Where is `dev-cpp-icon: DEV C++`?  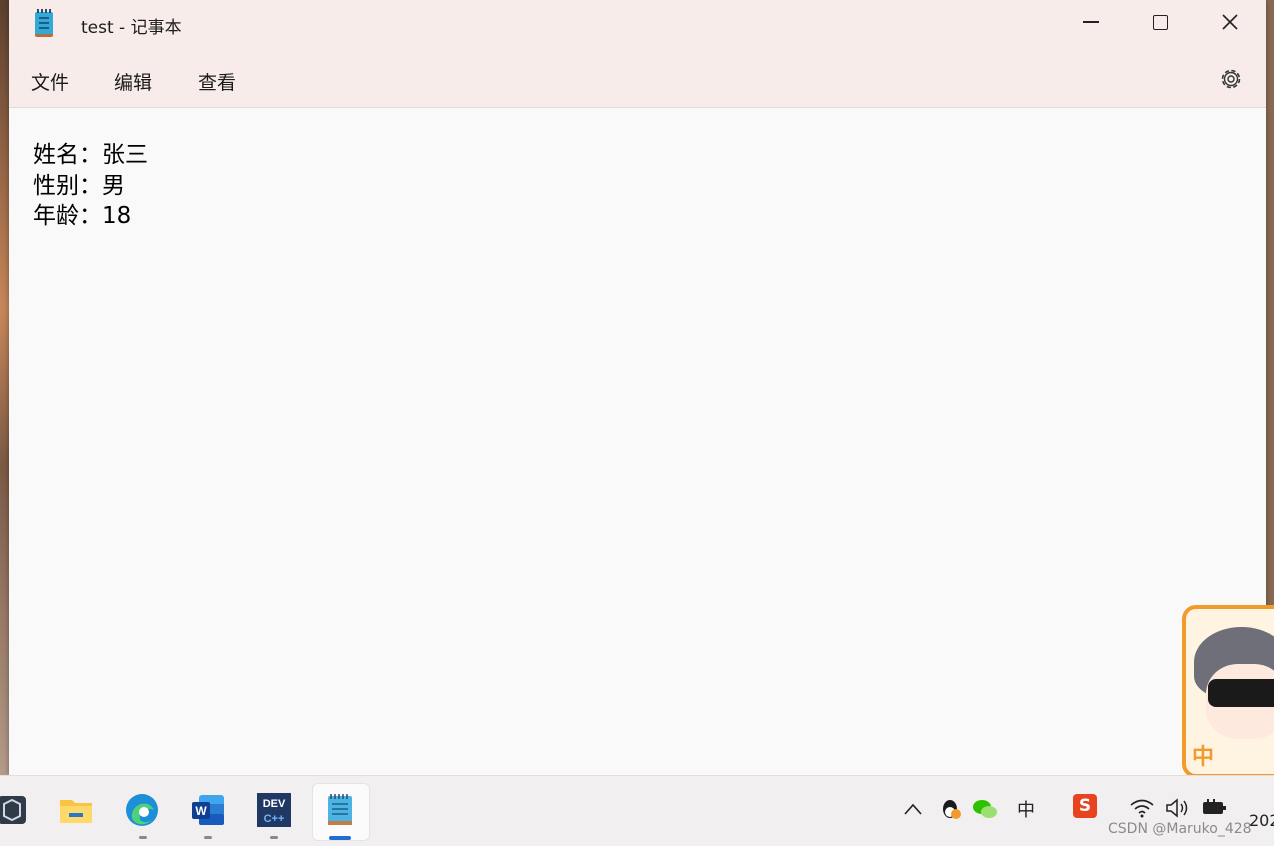
dev-cpp-icon: DEV C++ is located at coordinates (274, 810).